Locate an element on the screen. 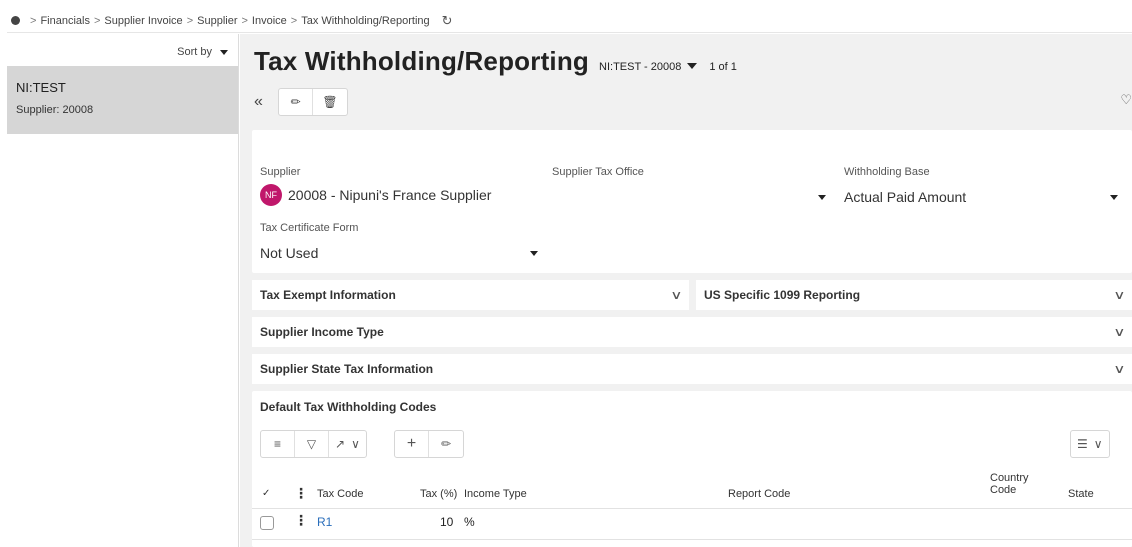 Image resolution: width=1132 pixels, height=547 pixels. us-1099-section-title: US Specific 1099 Reporting is located at coordinates (782, 295).